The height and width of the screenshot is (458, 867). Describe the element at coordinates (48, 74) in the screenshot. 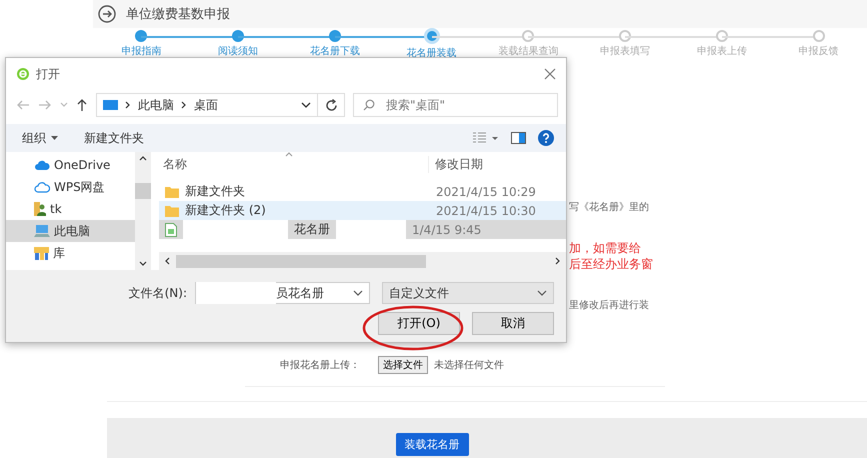

I see `dialog-title: 打开` at that location.